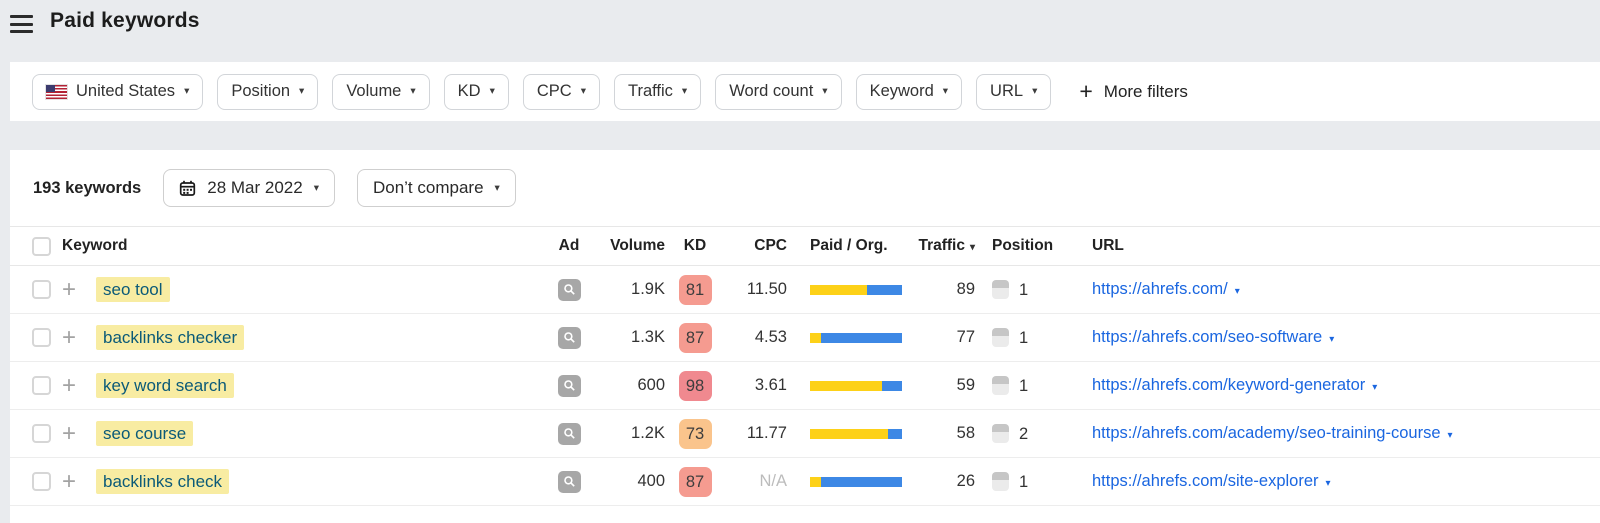  Describe the element at coordinates (21, 23) in the screenshot. I see `hamburger-menu-icon` at that location.